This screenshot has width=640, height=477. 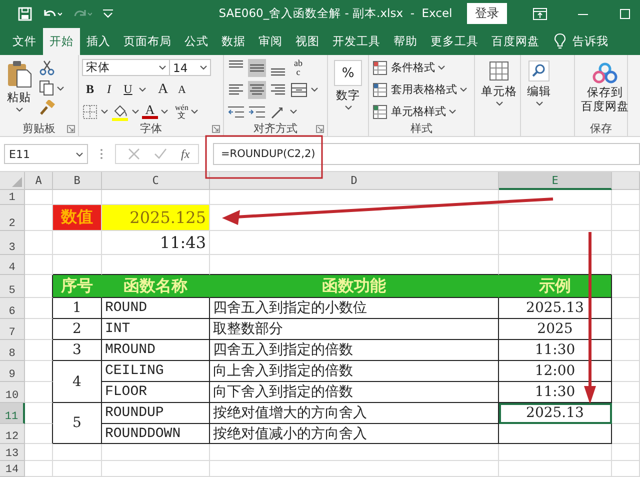 What do you see at coordinates (12, 218) in the screenshot?
I see `row-header: 2` at bounding box center [12, 218].